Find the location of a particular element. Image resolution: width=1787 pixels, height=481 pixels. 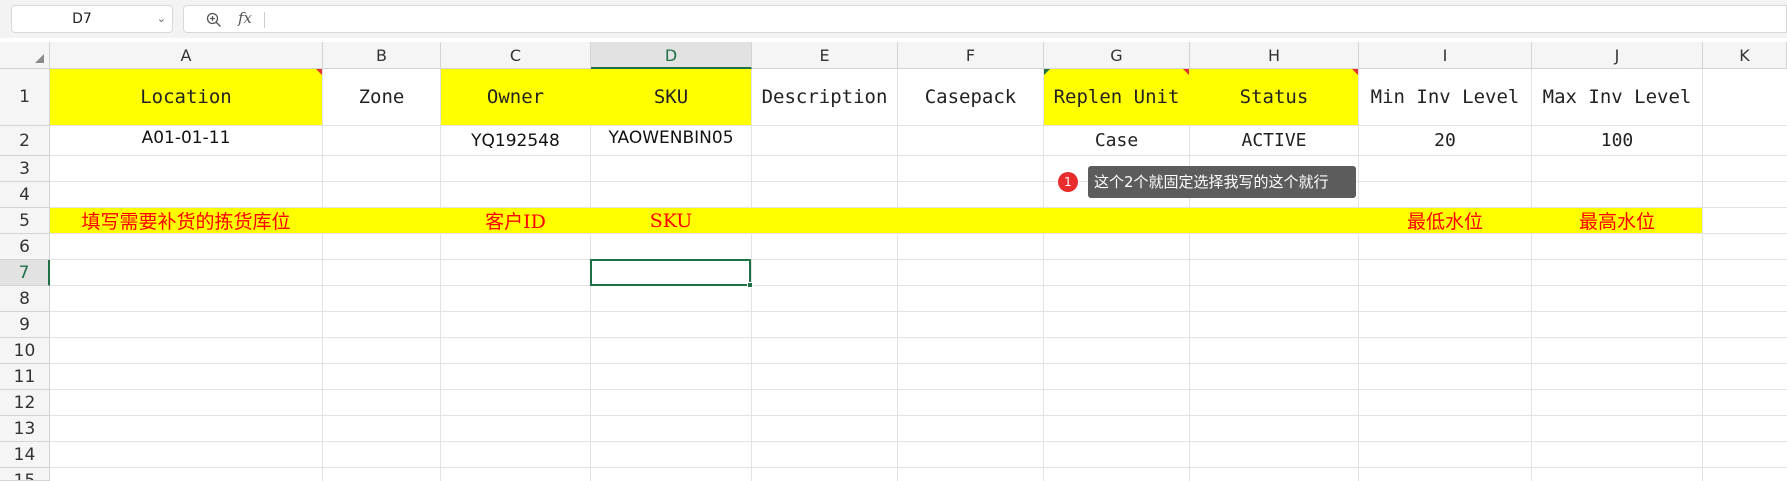

column-header-e: E is located at coordinates (825, 55).